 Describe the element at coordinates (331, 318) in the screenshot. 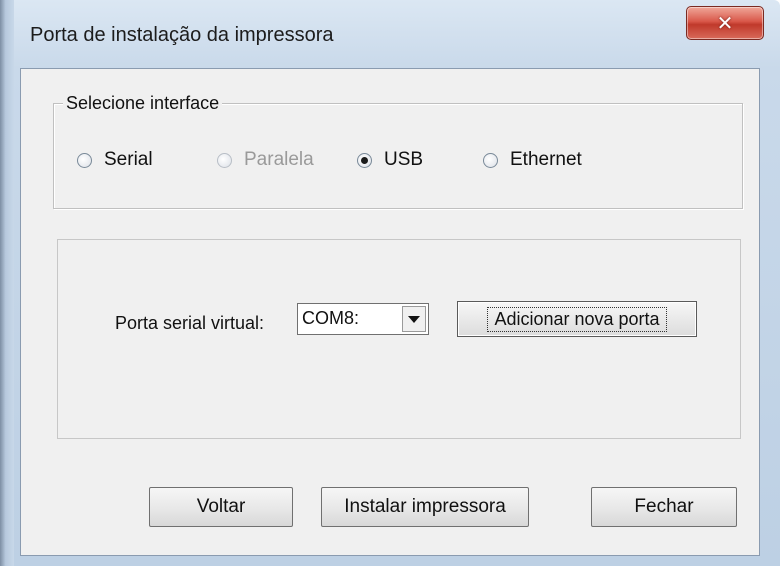

I see `virtual-port-value: COM8:` at that location.